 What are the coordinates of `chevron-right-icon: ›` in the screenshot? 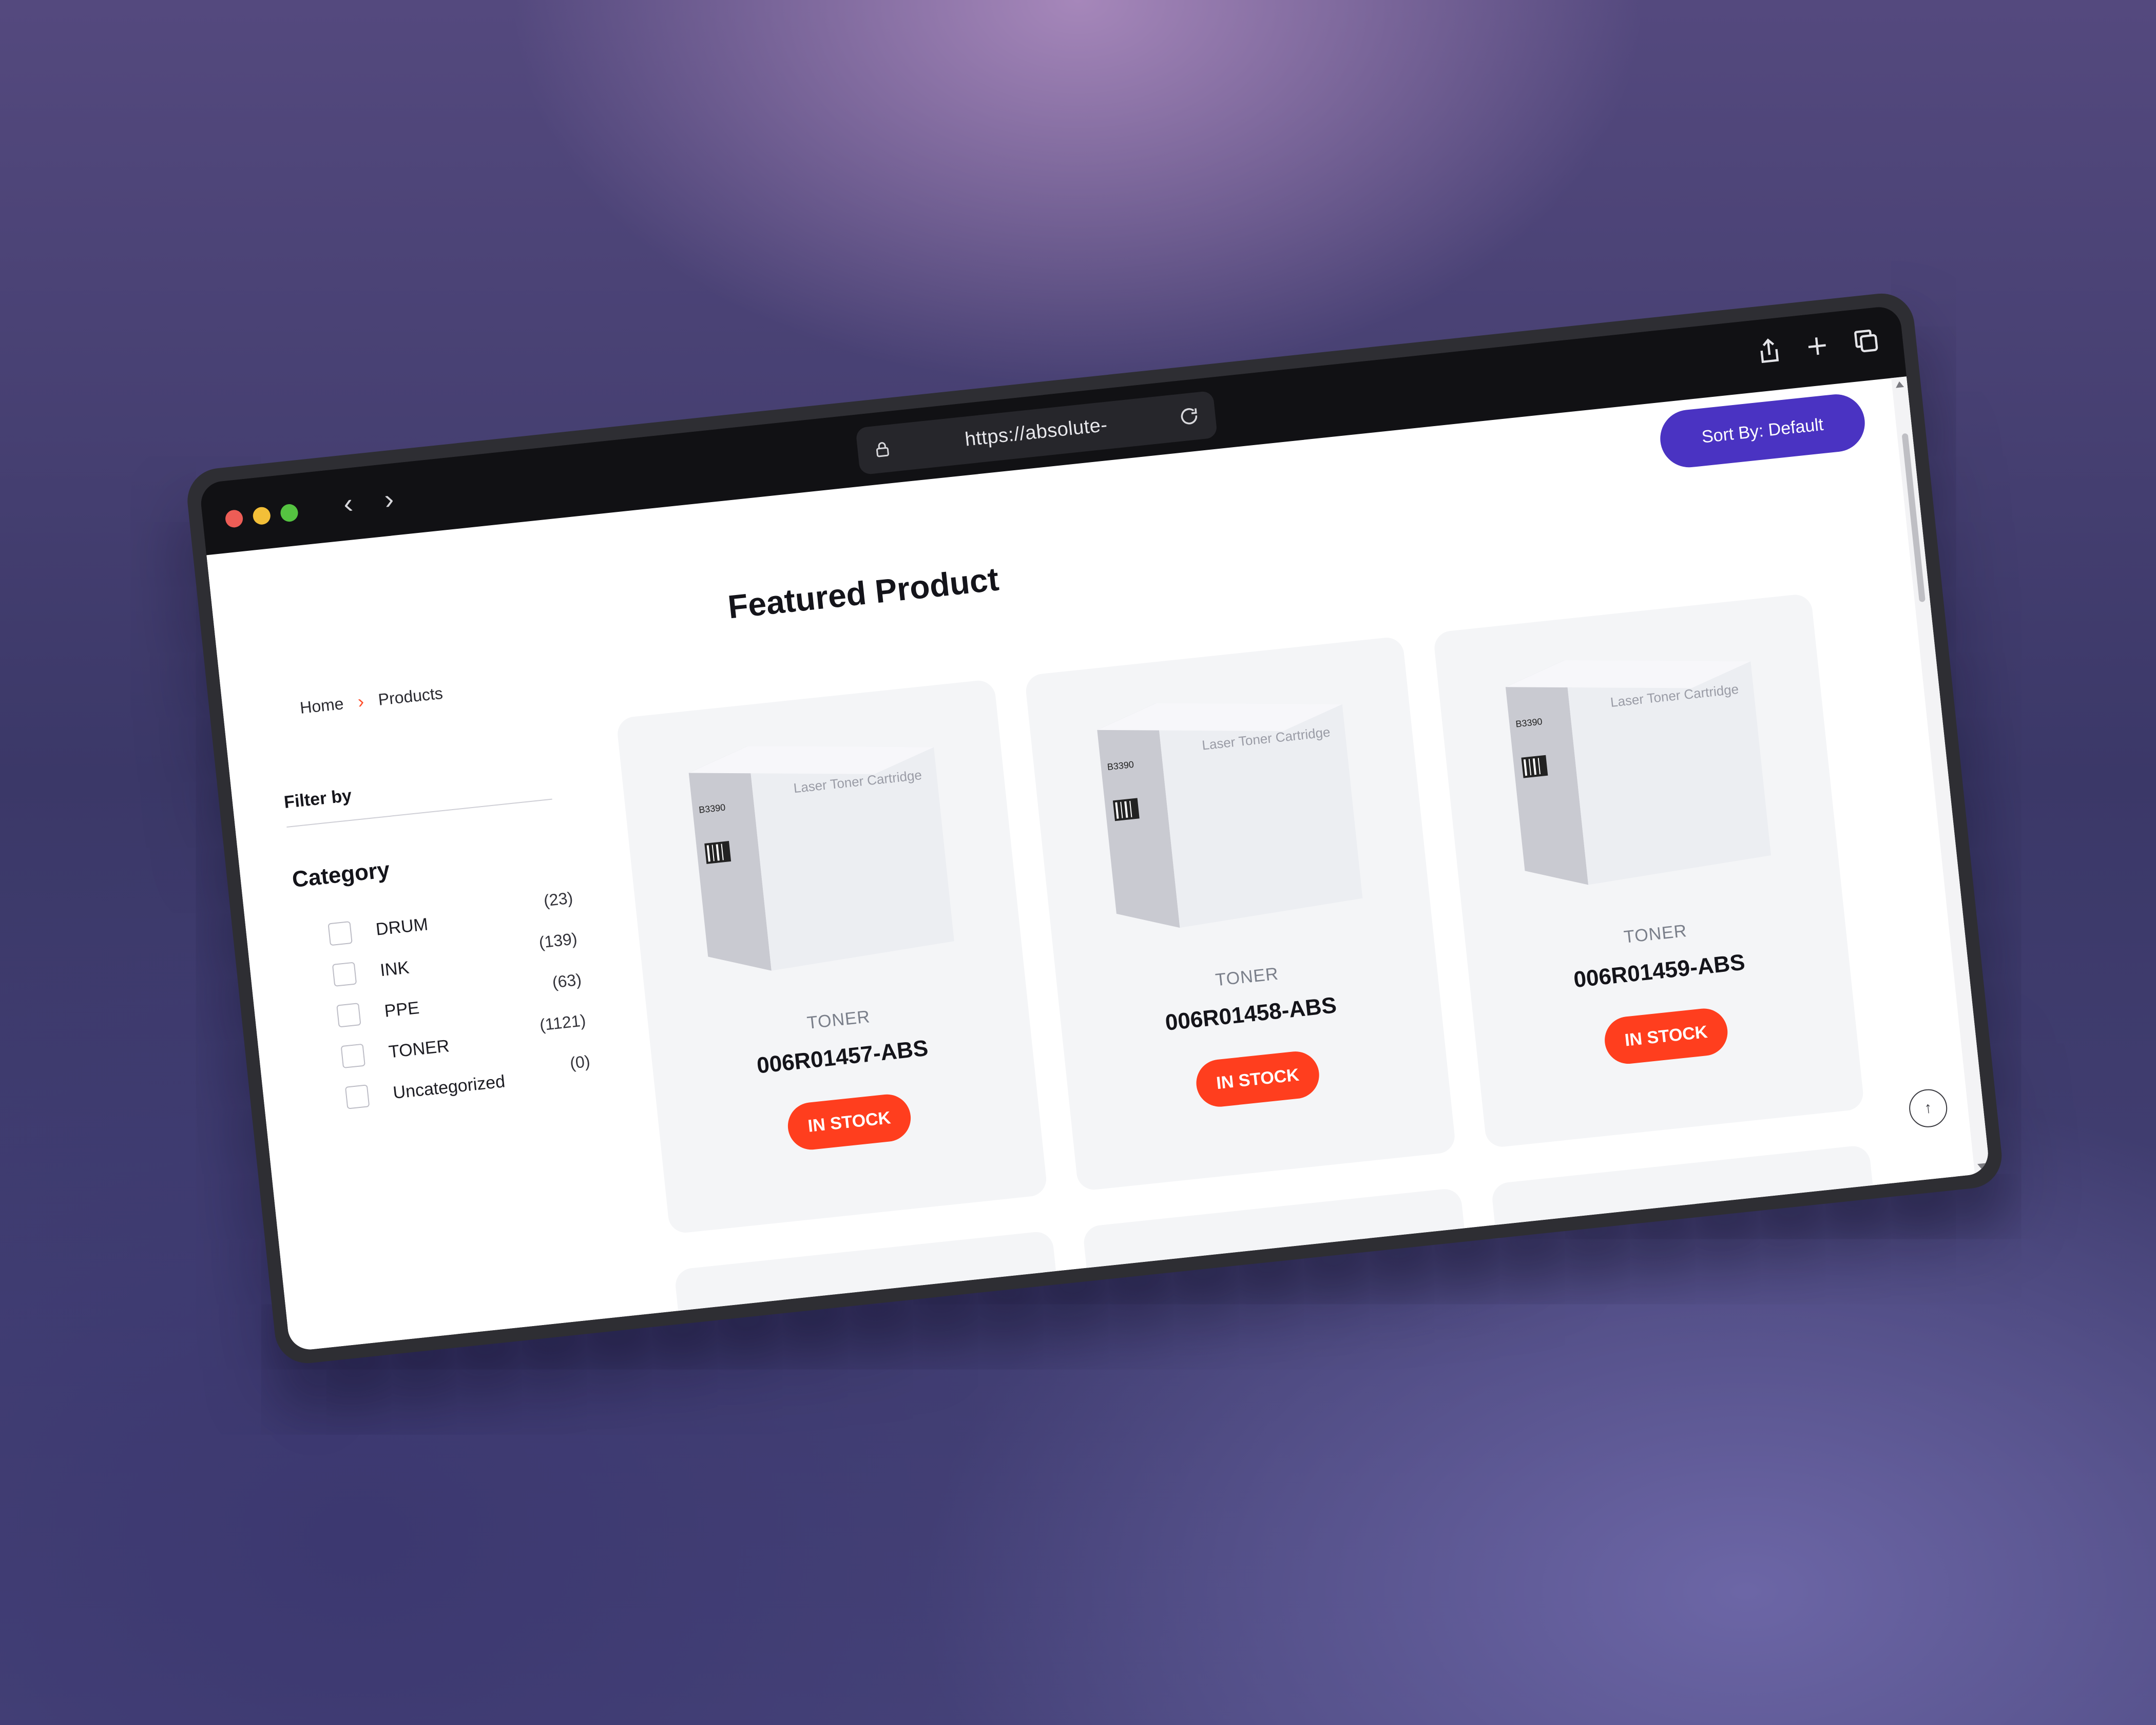 It's located at (360, 701).